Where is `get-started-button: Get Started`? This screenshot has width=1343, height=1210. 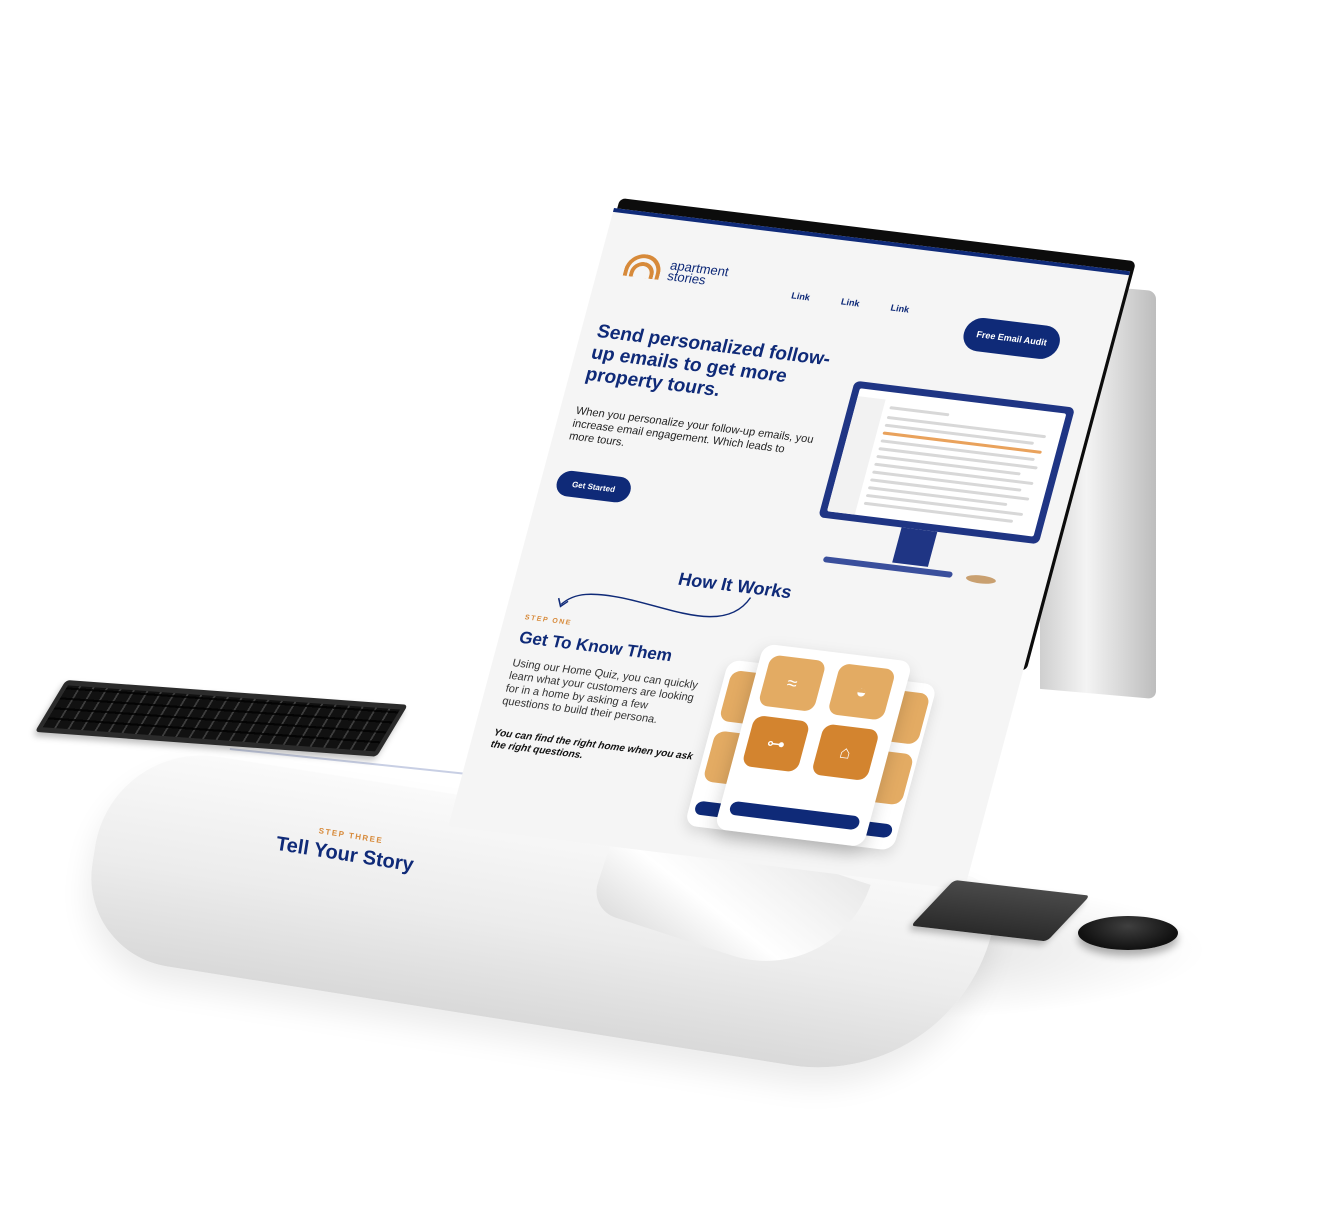 get-started-button: Get Started is located at coordinates (593, 486).